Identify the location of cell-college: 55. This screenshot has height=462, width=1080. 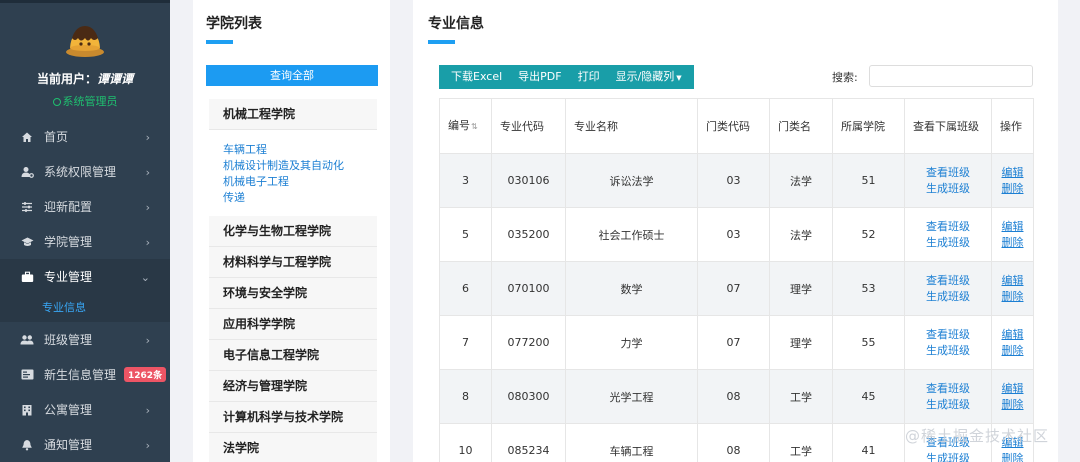
(868, 342).